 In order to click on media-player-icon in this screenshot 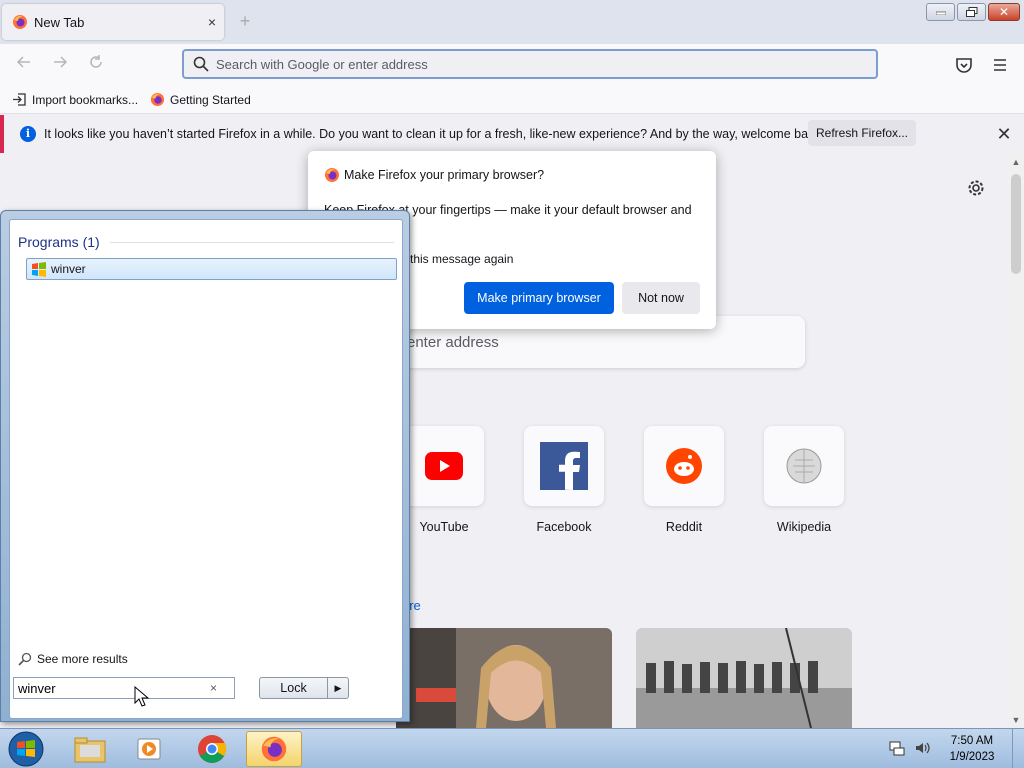, I will do `click(149, 749)`.